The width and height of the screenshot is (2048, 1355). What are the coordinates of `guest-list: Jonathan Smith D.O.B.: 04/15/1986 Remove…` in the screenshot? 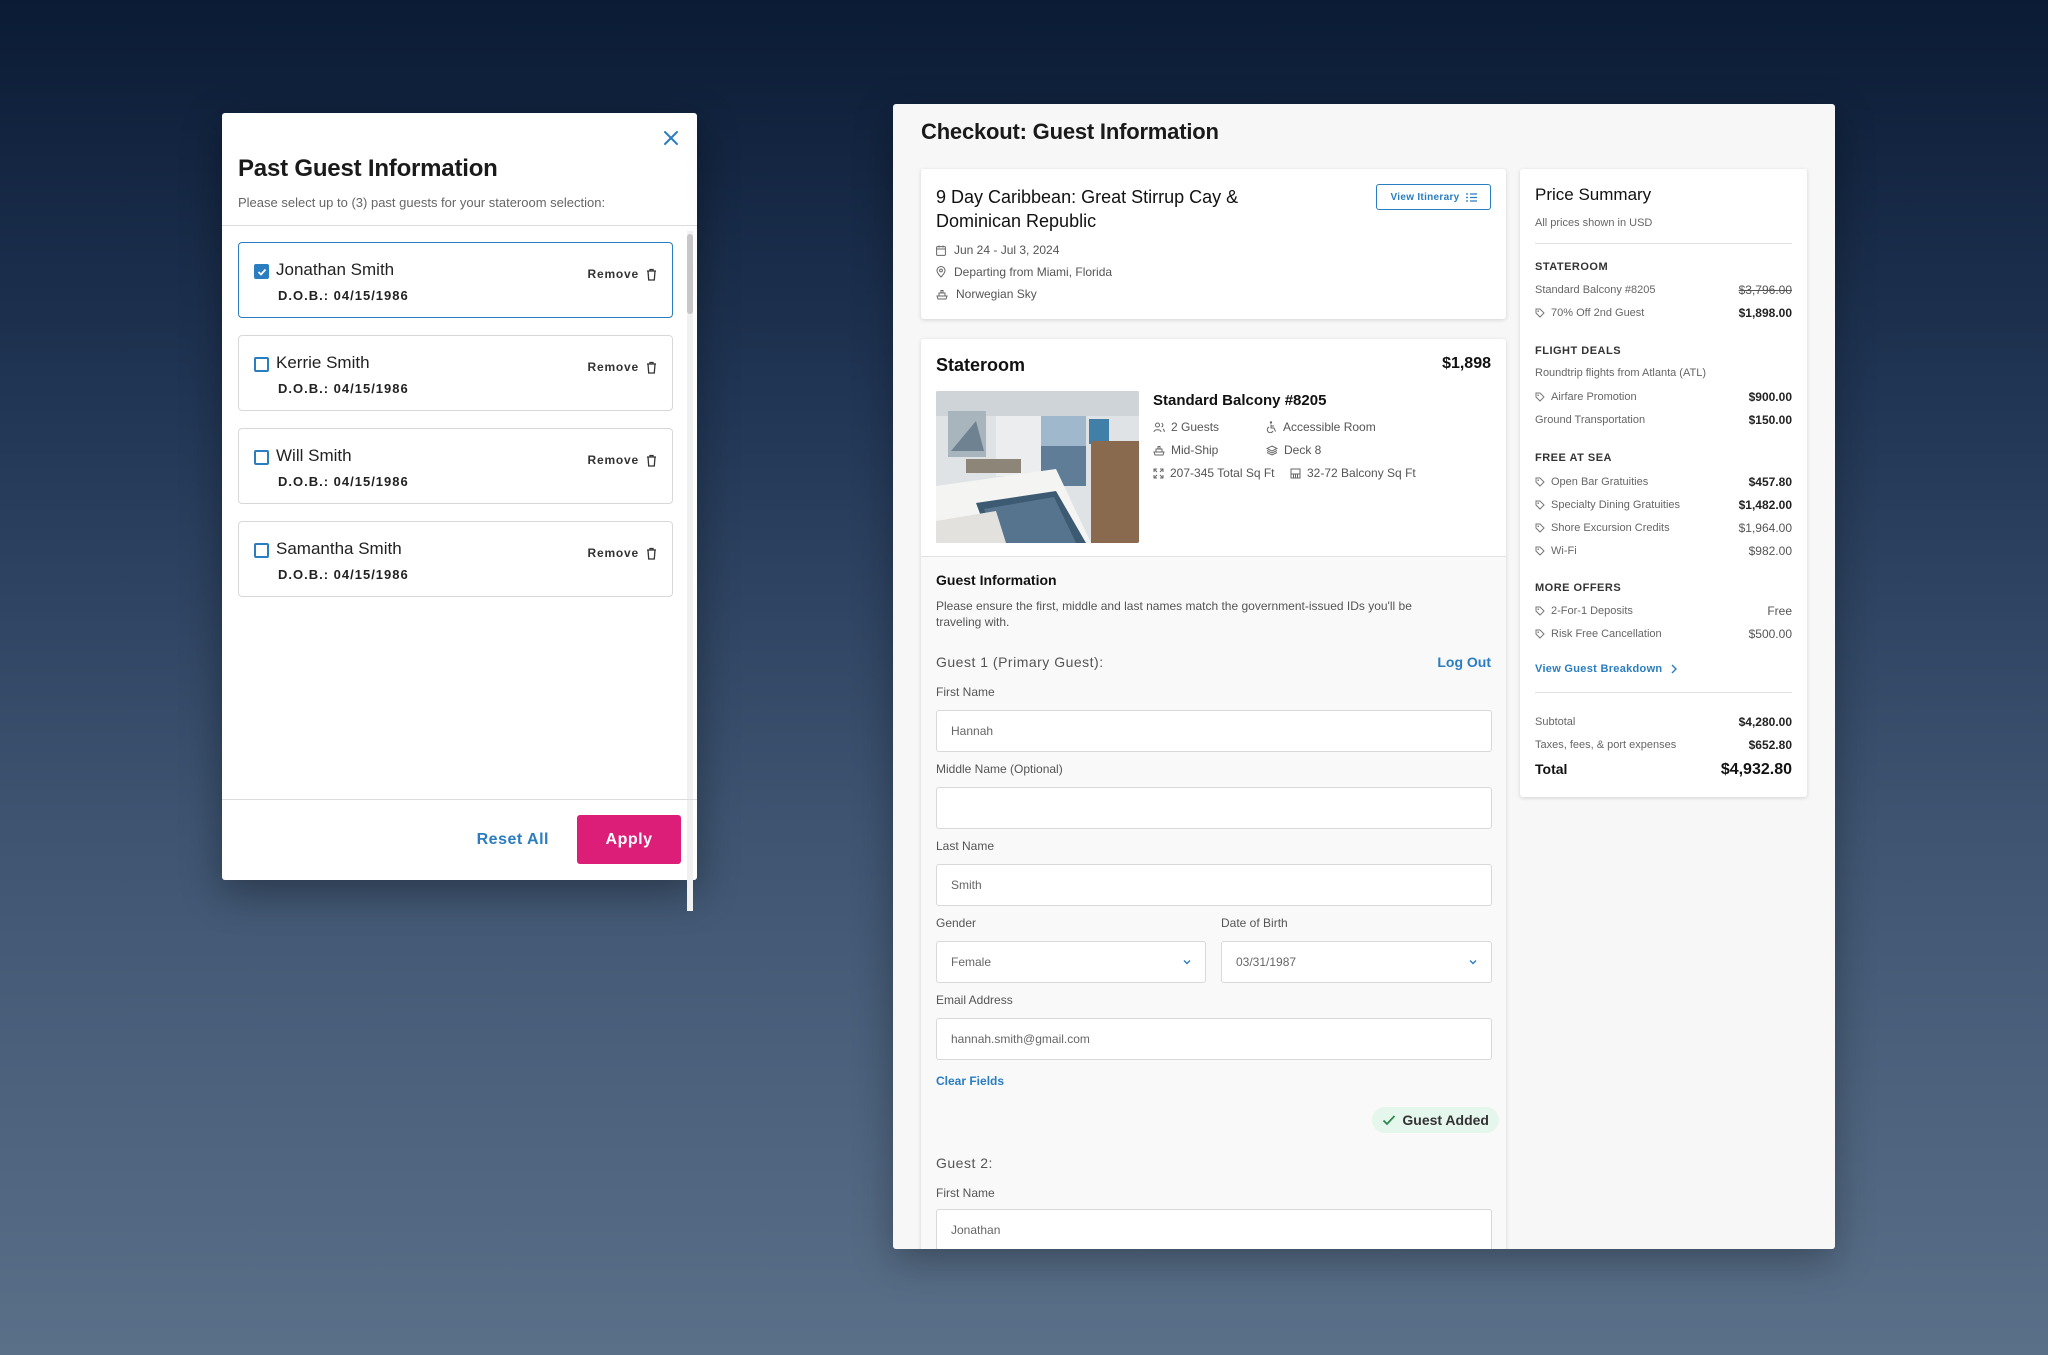 It's located at (455, 428).